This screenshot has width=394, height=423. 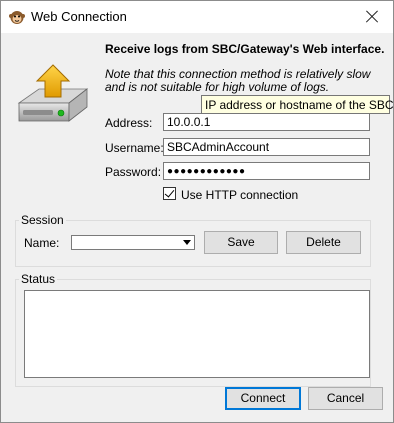 What do you see at coordinates (187, 242) in the screenshot?
I see `chevron-down-icon` at bounding box center [187, 242].